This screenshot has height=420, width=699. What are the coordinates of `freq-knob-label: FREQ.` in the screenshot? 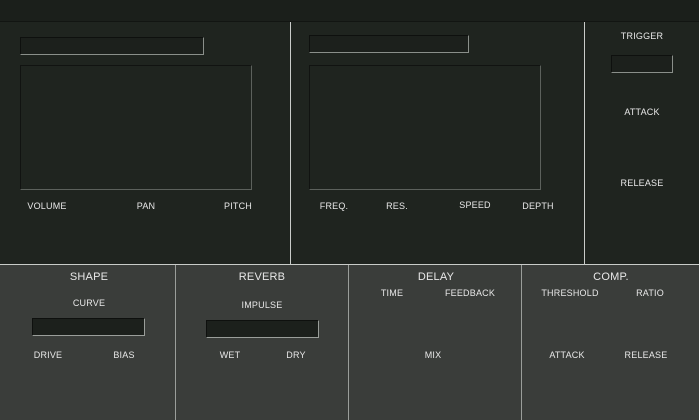 It's located at (334, 206).